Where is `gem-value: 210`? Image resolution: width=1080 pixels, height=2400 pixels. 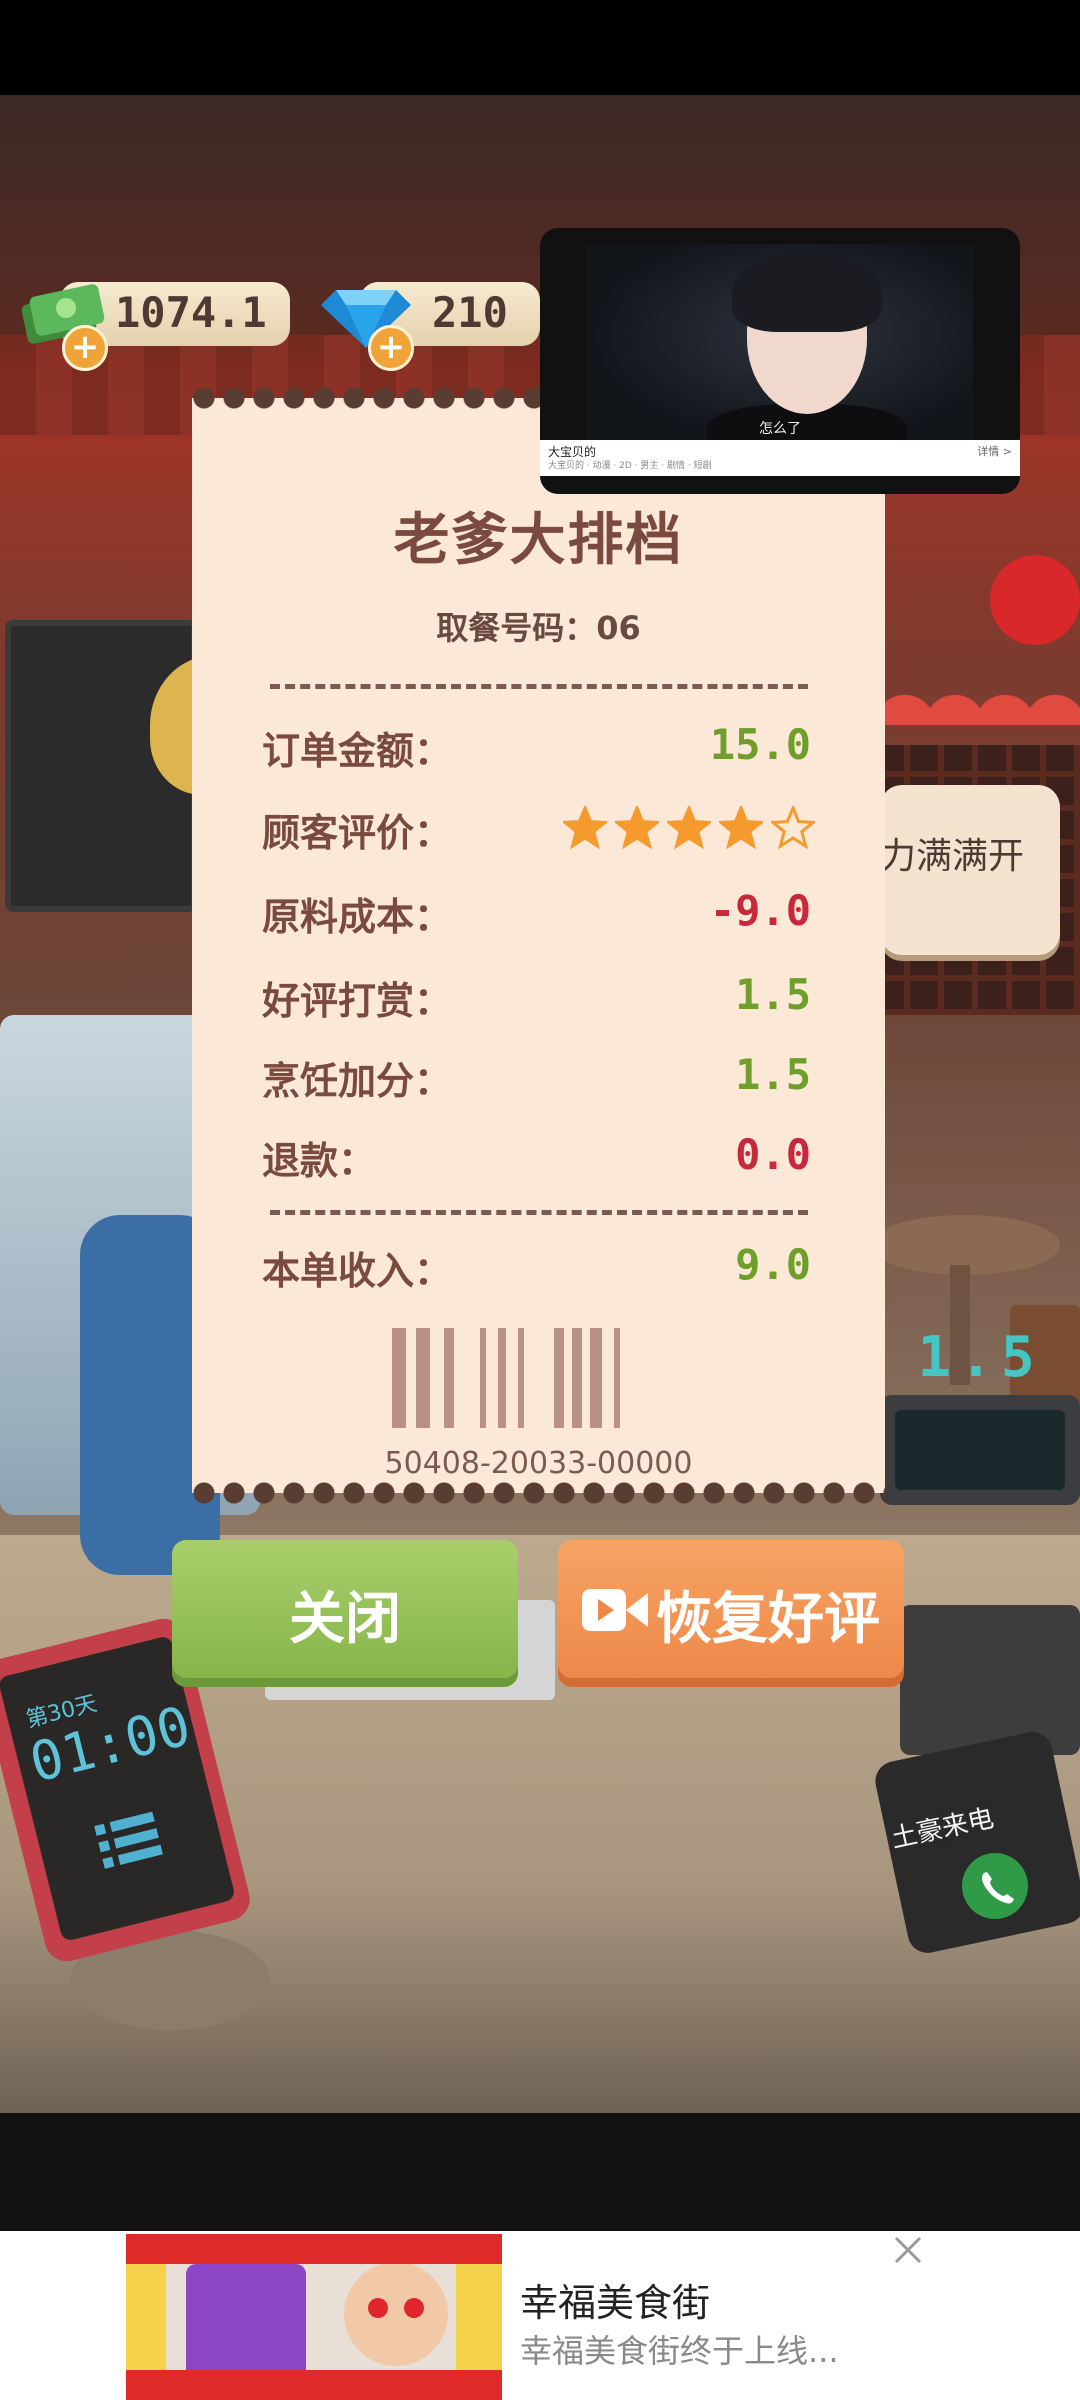
gem-value: 210 is located at coordinates (470, 312).